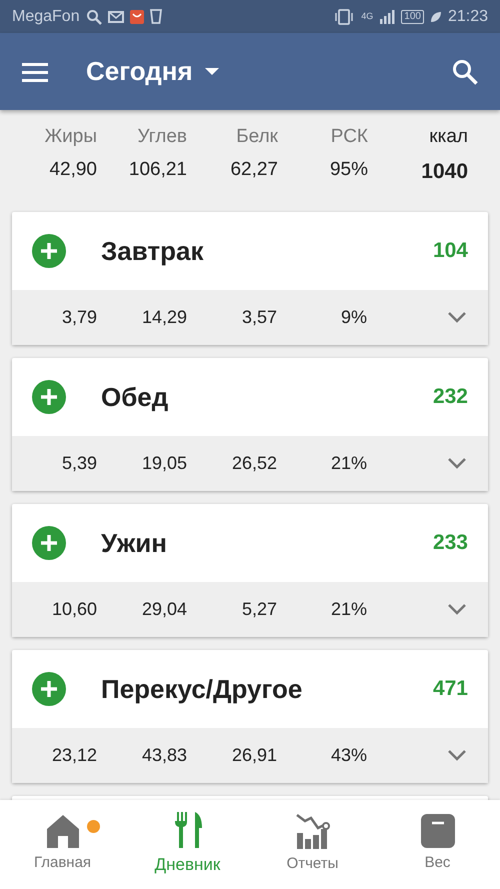  I want to click on column-label: Белк, so click(256, 137).